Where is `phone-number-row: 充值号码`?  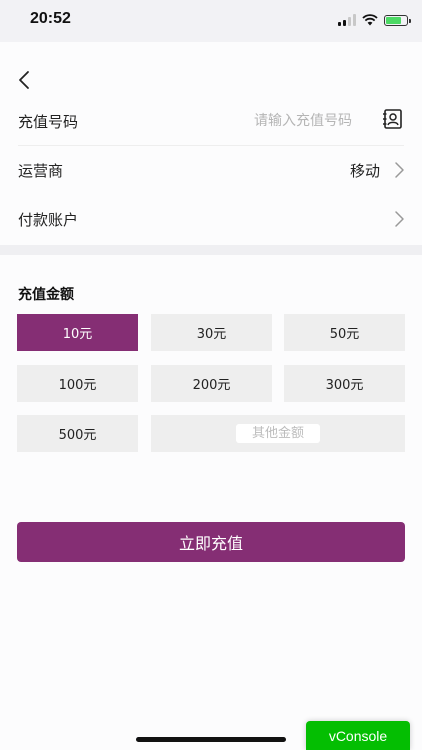
phone-number-row: 充值号码 is located at coordinates (211, 121).